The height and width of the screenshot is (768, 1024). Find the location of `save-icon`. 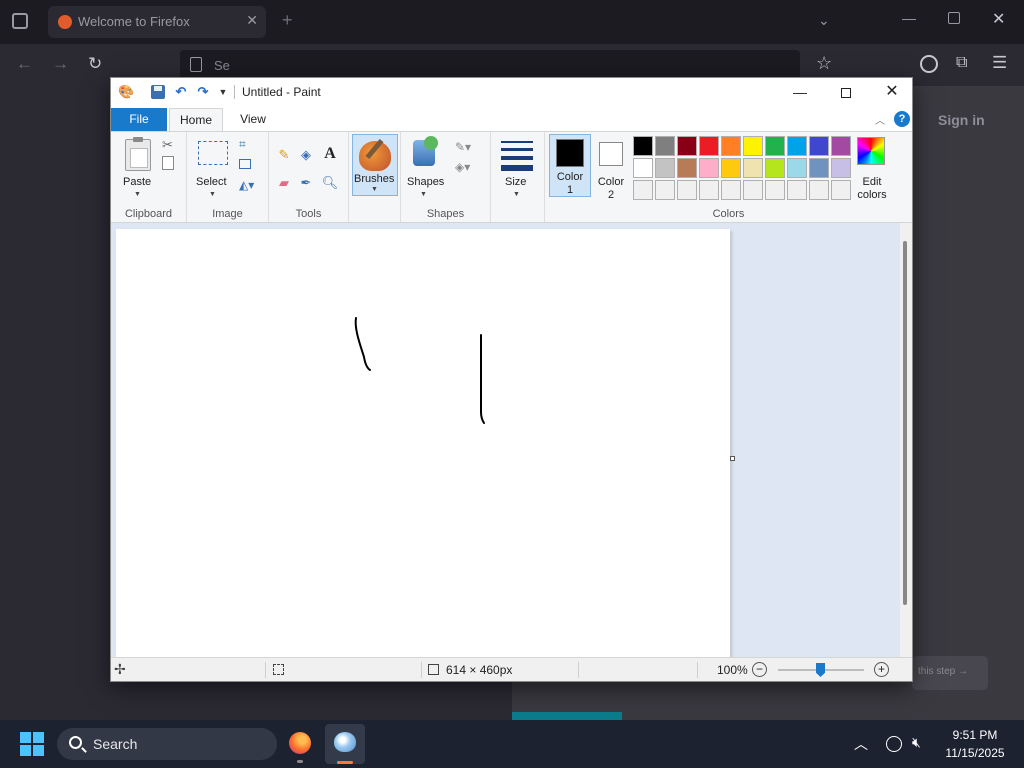

save-icon is located at coordinates (158, 92).